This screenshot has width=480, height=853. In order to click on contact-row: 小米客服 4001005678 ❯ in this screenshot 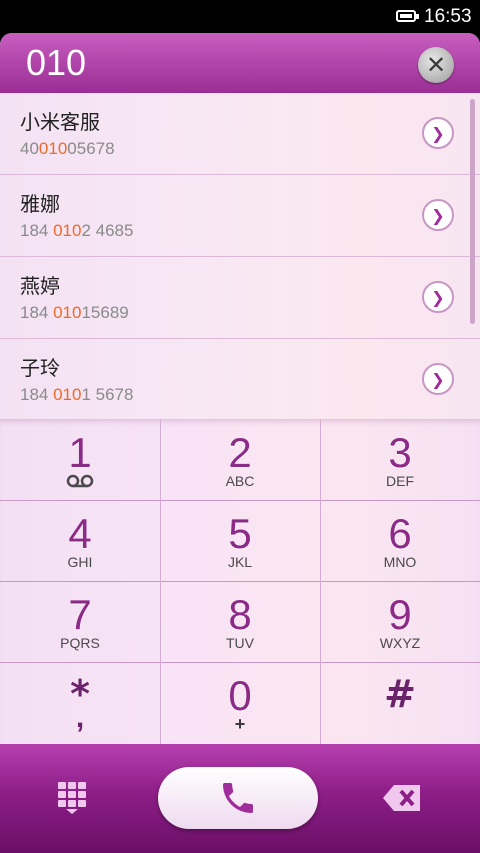, I will do `click(240, 134)`.